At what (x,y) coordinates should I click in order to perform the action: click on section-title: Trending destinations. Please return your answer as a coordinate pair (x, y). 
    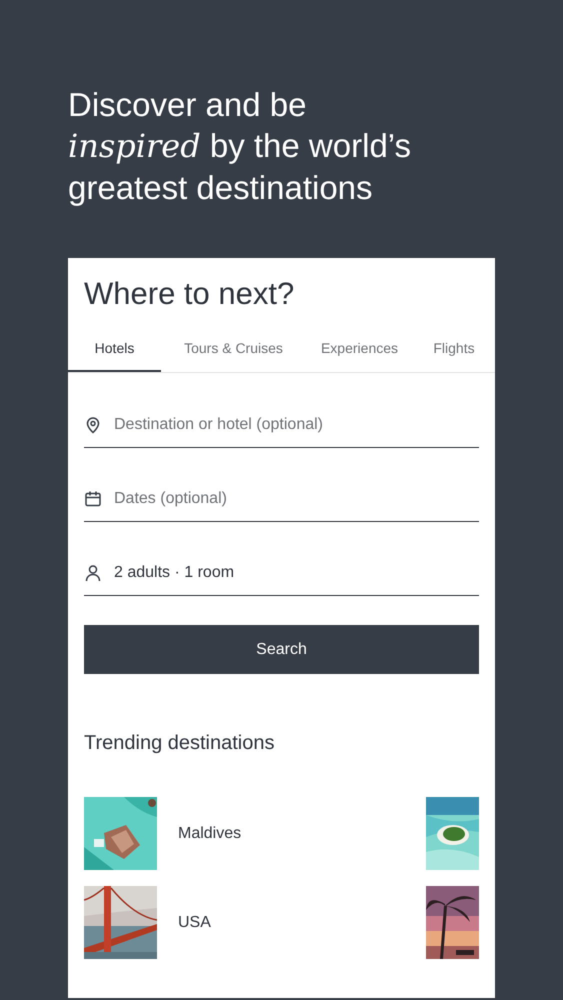
    Looking at the image, I should click on (180, 743).